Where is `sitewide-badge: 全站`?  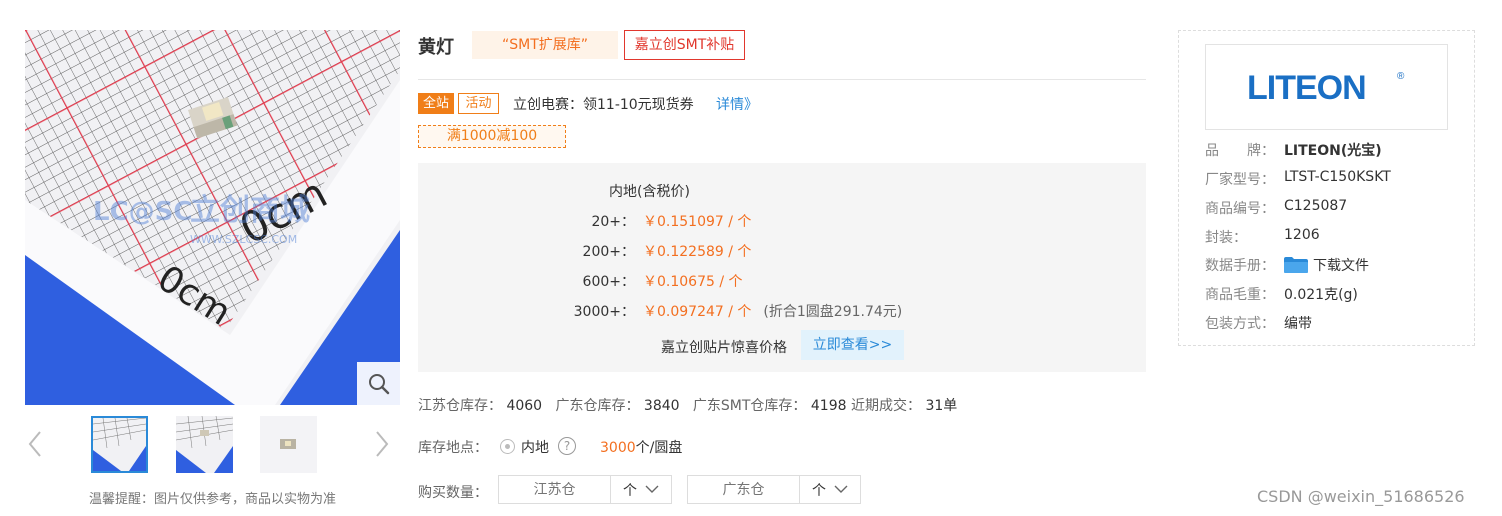 sitewide-badge: 全站 is located at coordinates (436, 103).